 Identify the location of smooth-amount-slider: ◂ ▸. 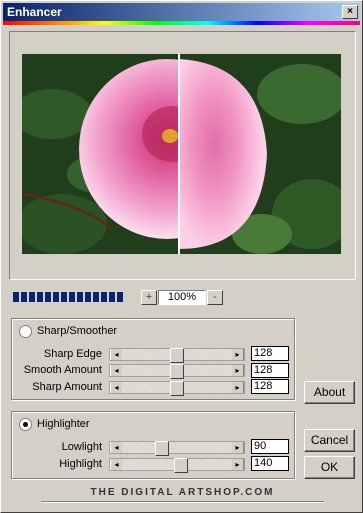
(177, 371).